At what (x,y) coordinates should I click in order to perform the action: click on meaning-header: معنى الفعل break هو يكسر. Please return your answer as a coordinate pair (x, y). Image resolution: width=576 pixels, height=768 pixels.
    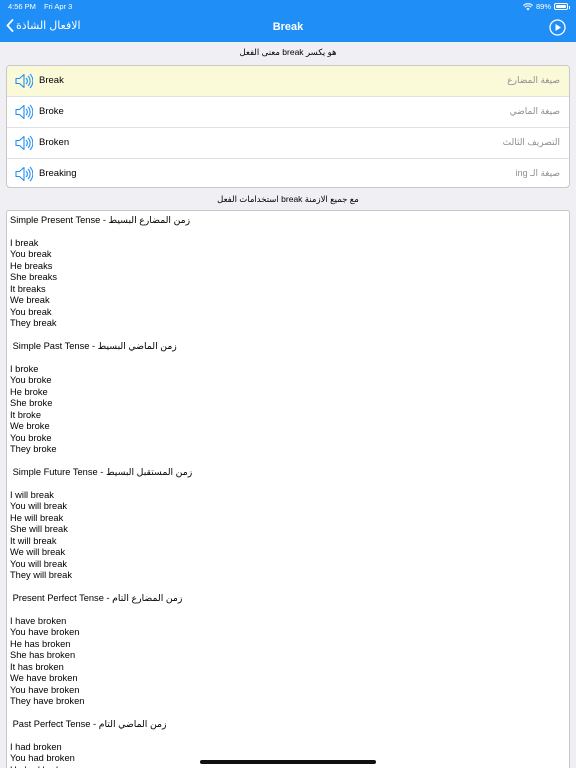
    Looking at the image, I should click on (288, 52).